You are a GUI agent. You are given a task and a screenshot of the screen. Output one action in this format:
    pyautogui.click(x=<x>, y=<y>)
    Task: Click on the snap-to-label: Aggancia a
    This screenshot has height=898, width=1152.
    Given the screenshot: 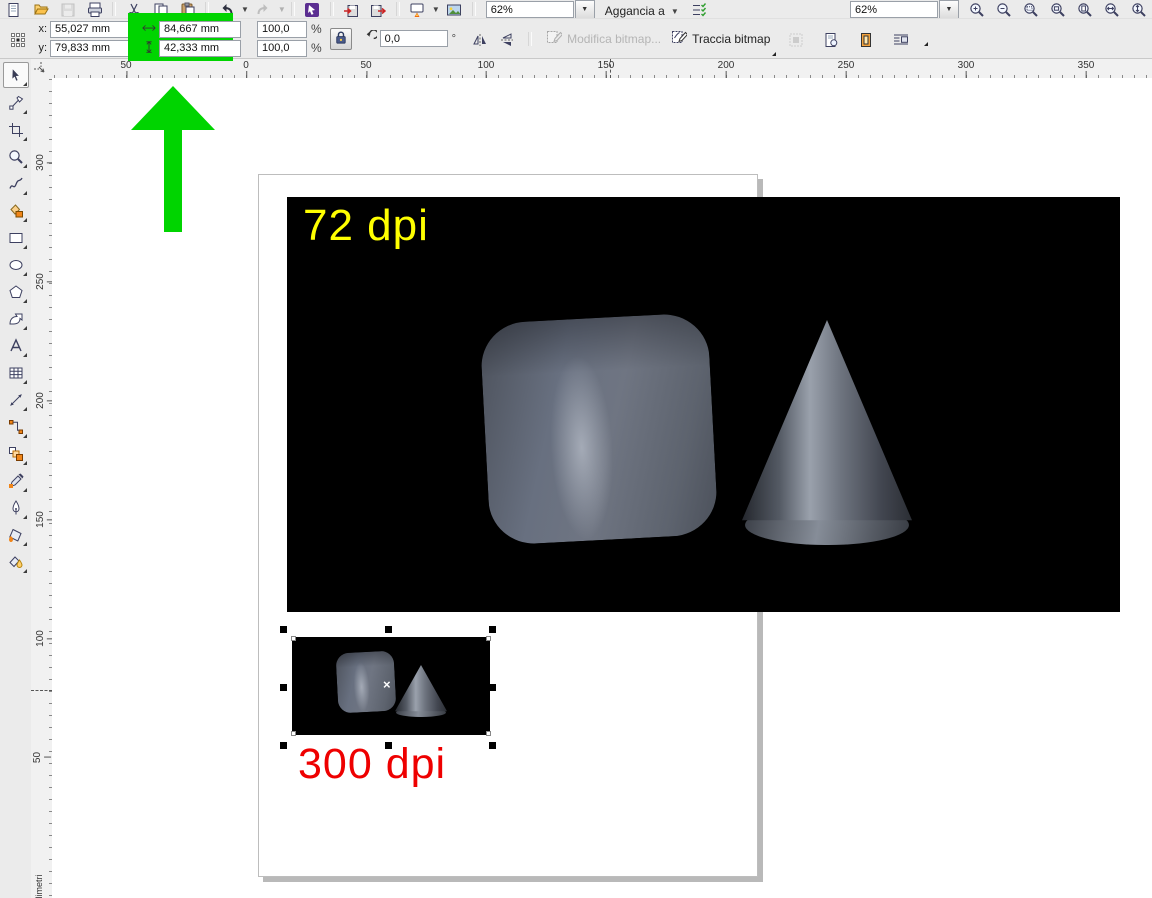 What is the action you would take?
    pyautogui.click(x=634, y=11)
    